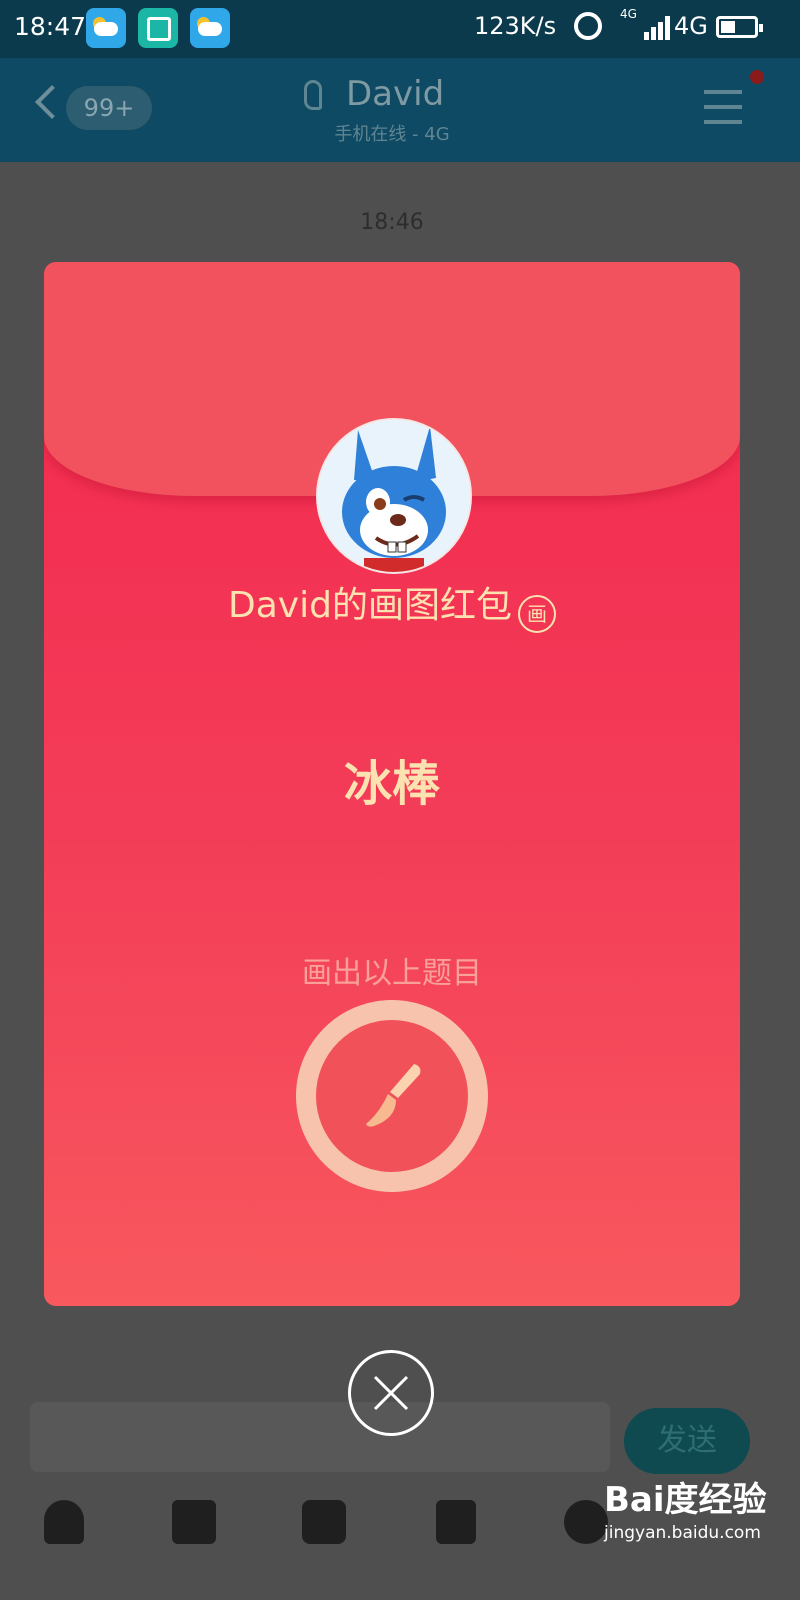 This screenshot has width=800, height=1600. I want to click on status-time: 18:47, so click(50, 26).